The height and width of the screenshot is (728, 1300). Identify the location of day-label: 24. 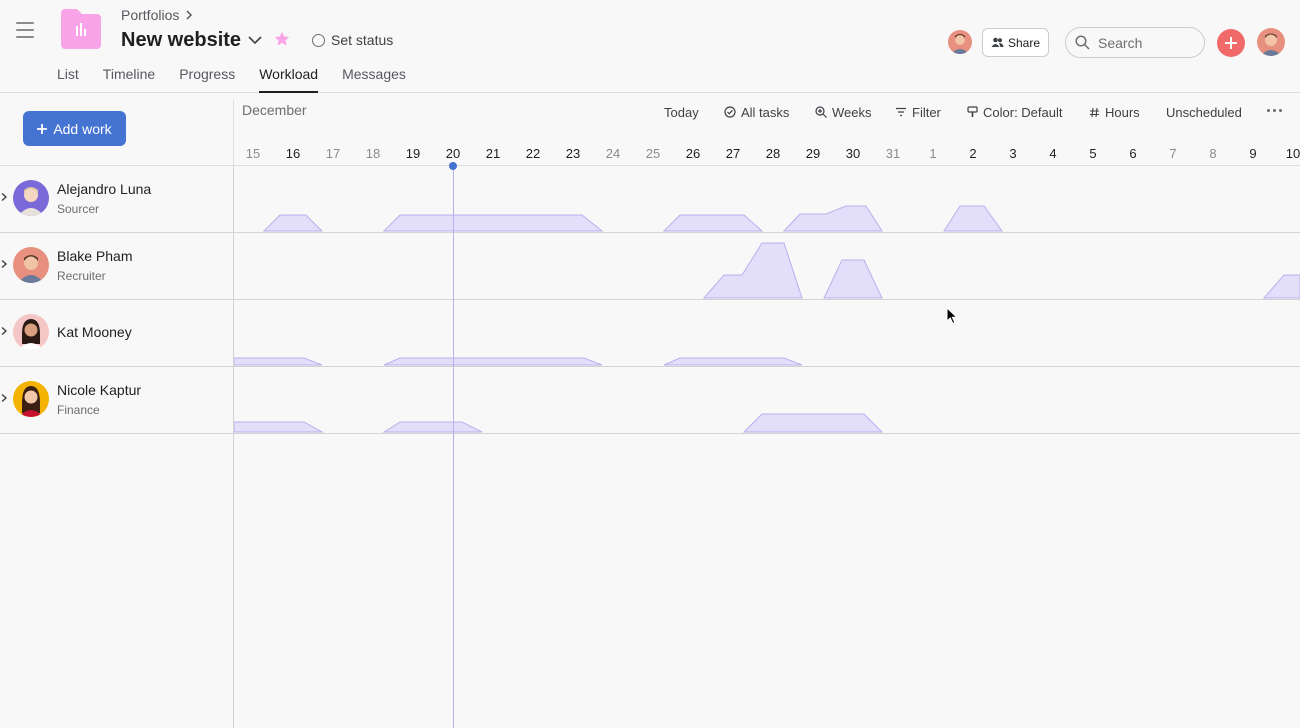
(613, 153).